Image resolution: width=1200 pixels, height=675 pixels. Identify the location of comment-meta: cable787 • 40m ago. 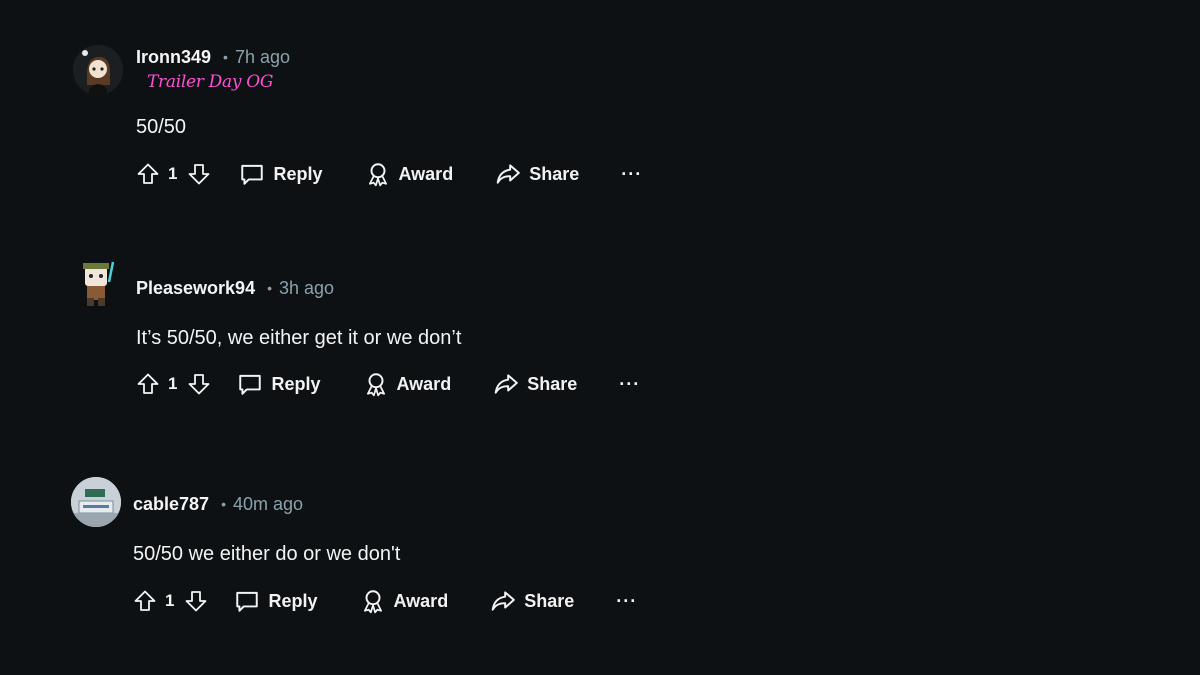
(218, 504).